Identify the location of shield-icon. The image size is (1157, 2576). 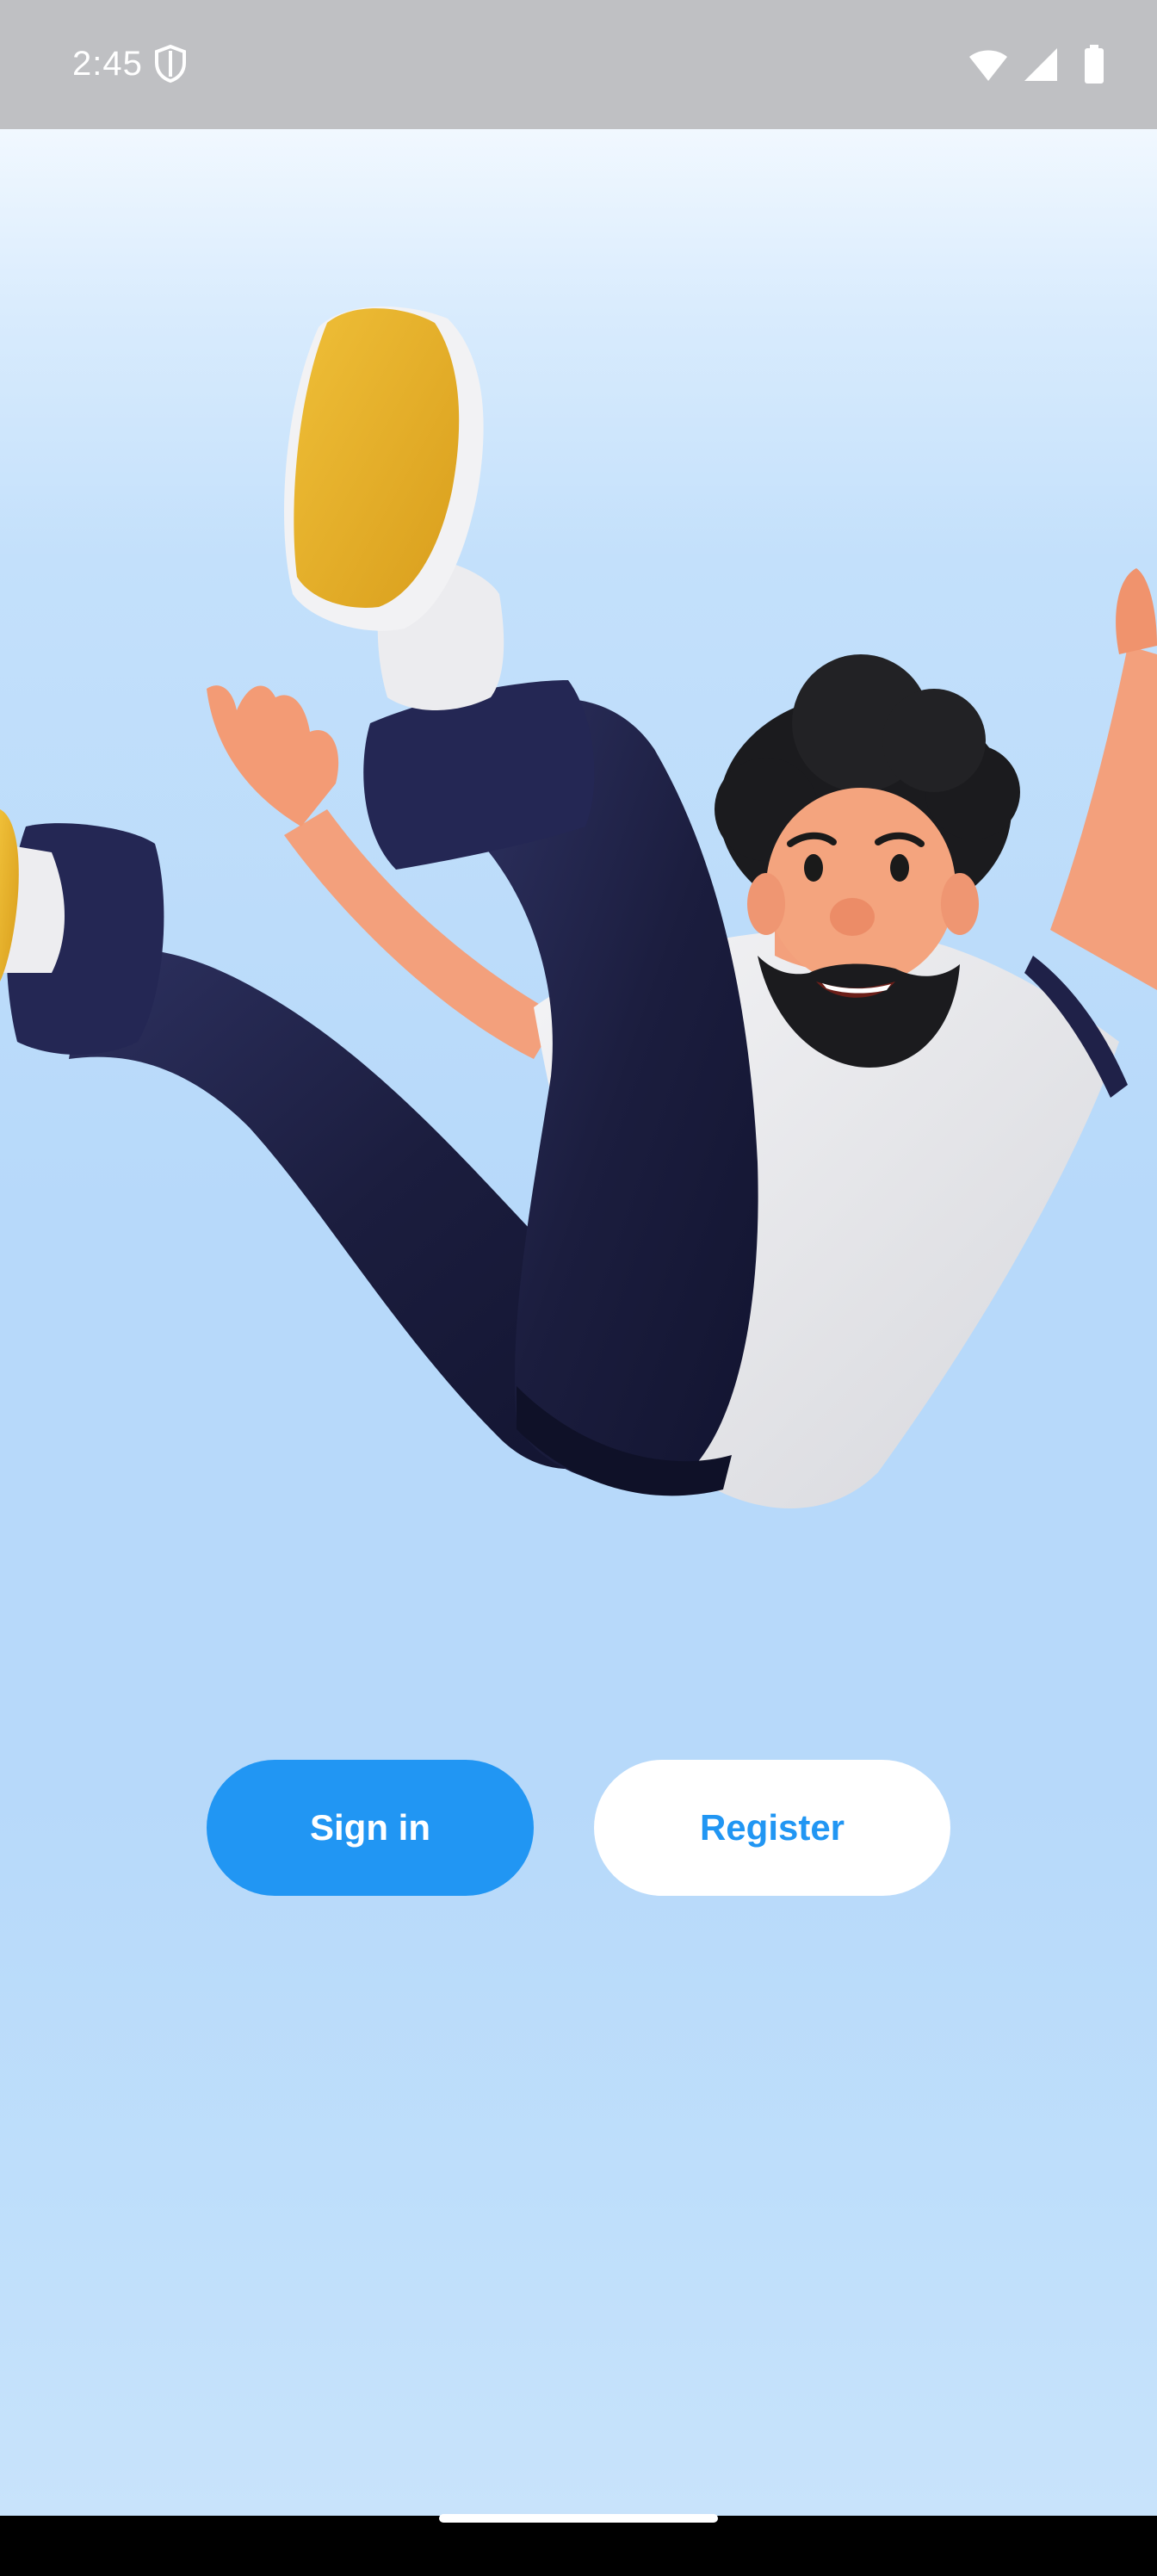
(170, 64).